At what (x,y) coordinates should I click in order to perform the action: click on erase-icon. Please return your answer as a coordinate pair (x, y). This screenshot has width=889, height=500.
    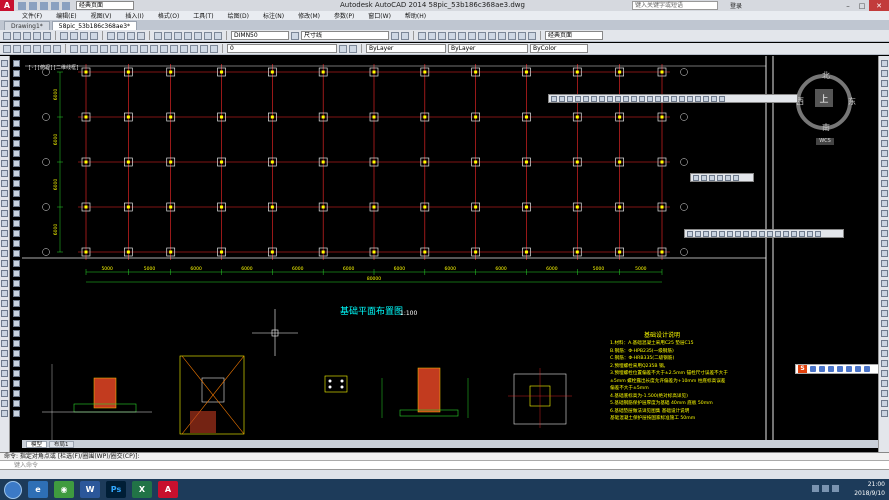
    Looking at the image, I should click on (16, 63).